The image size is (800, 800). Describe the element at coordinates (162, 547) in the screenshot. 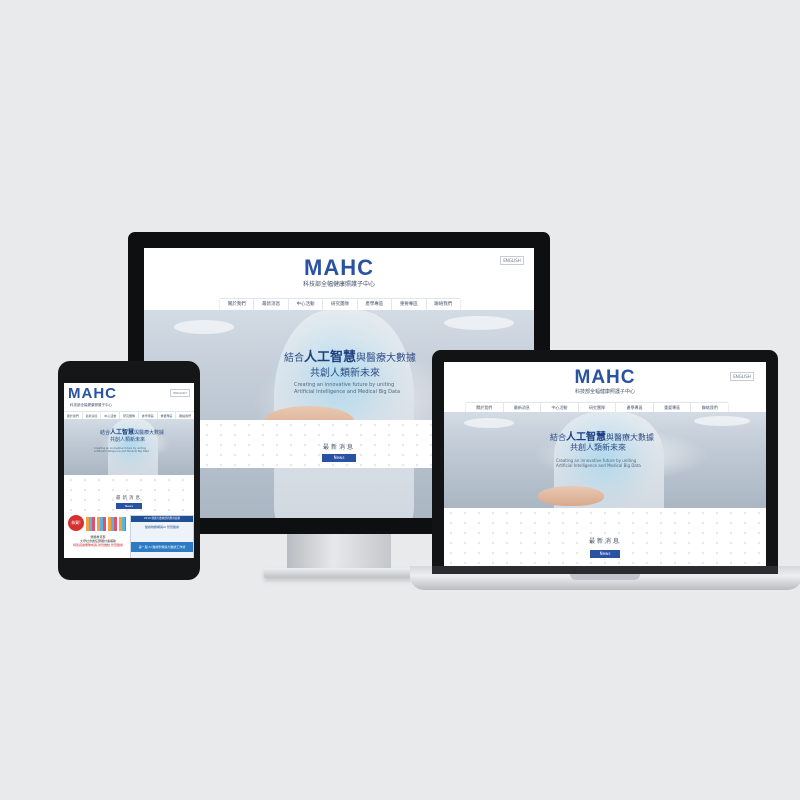

I see `event-banner: 第一屆 AI 醫療影像與大數據工作坊` at that location.